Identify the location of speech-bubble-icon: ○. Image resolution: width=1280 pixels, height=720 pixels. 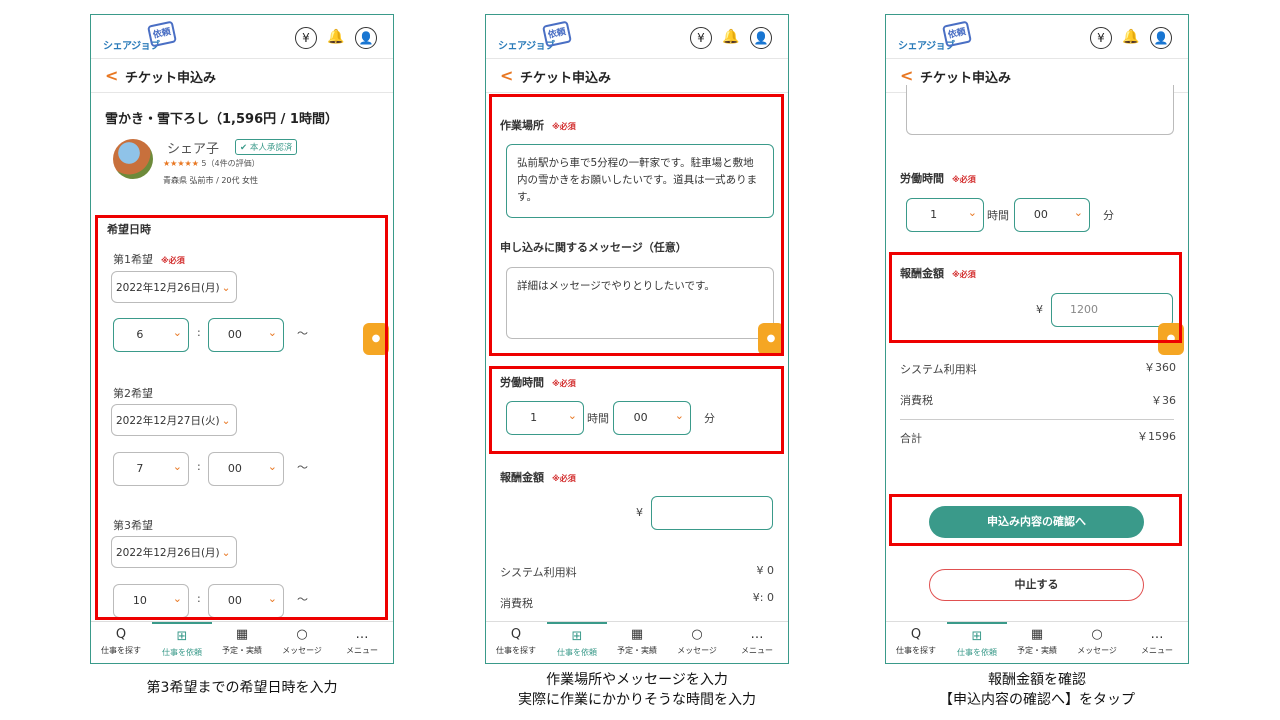
(1097, 634).